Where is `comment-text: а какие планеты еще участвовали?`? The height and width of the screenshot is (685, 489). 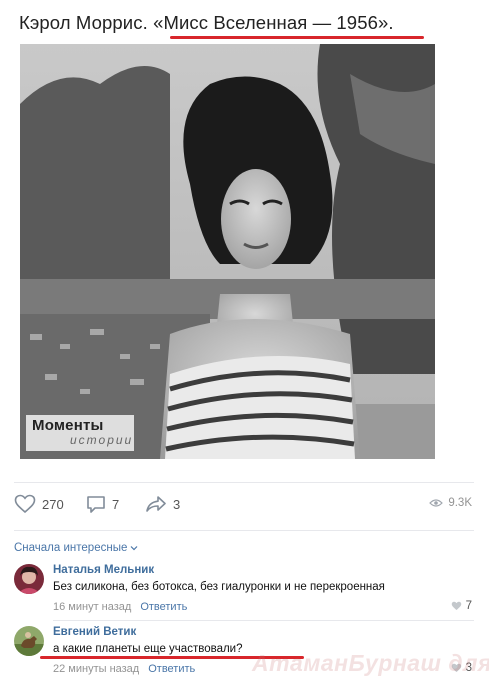 comment-text: а какие планеты еще участвовали? is located at coordinates (148, 649).